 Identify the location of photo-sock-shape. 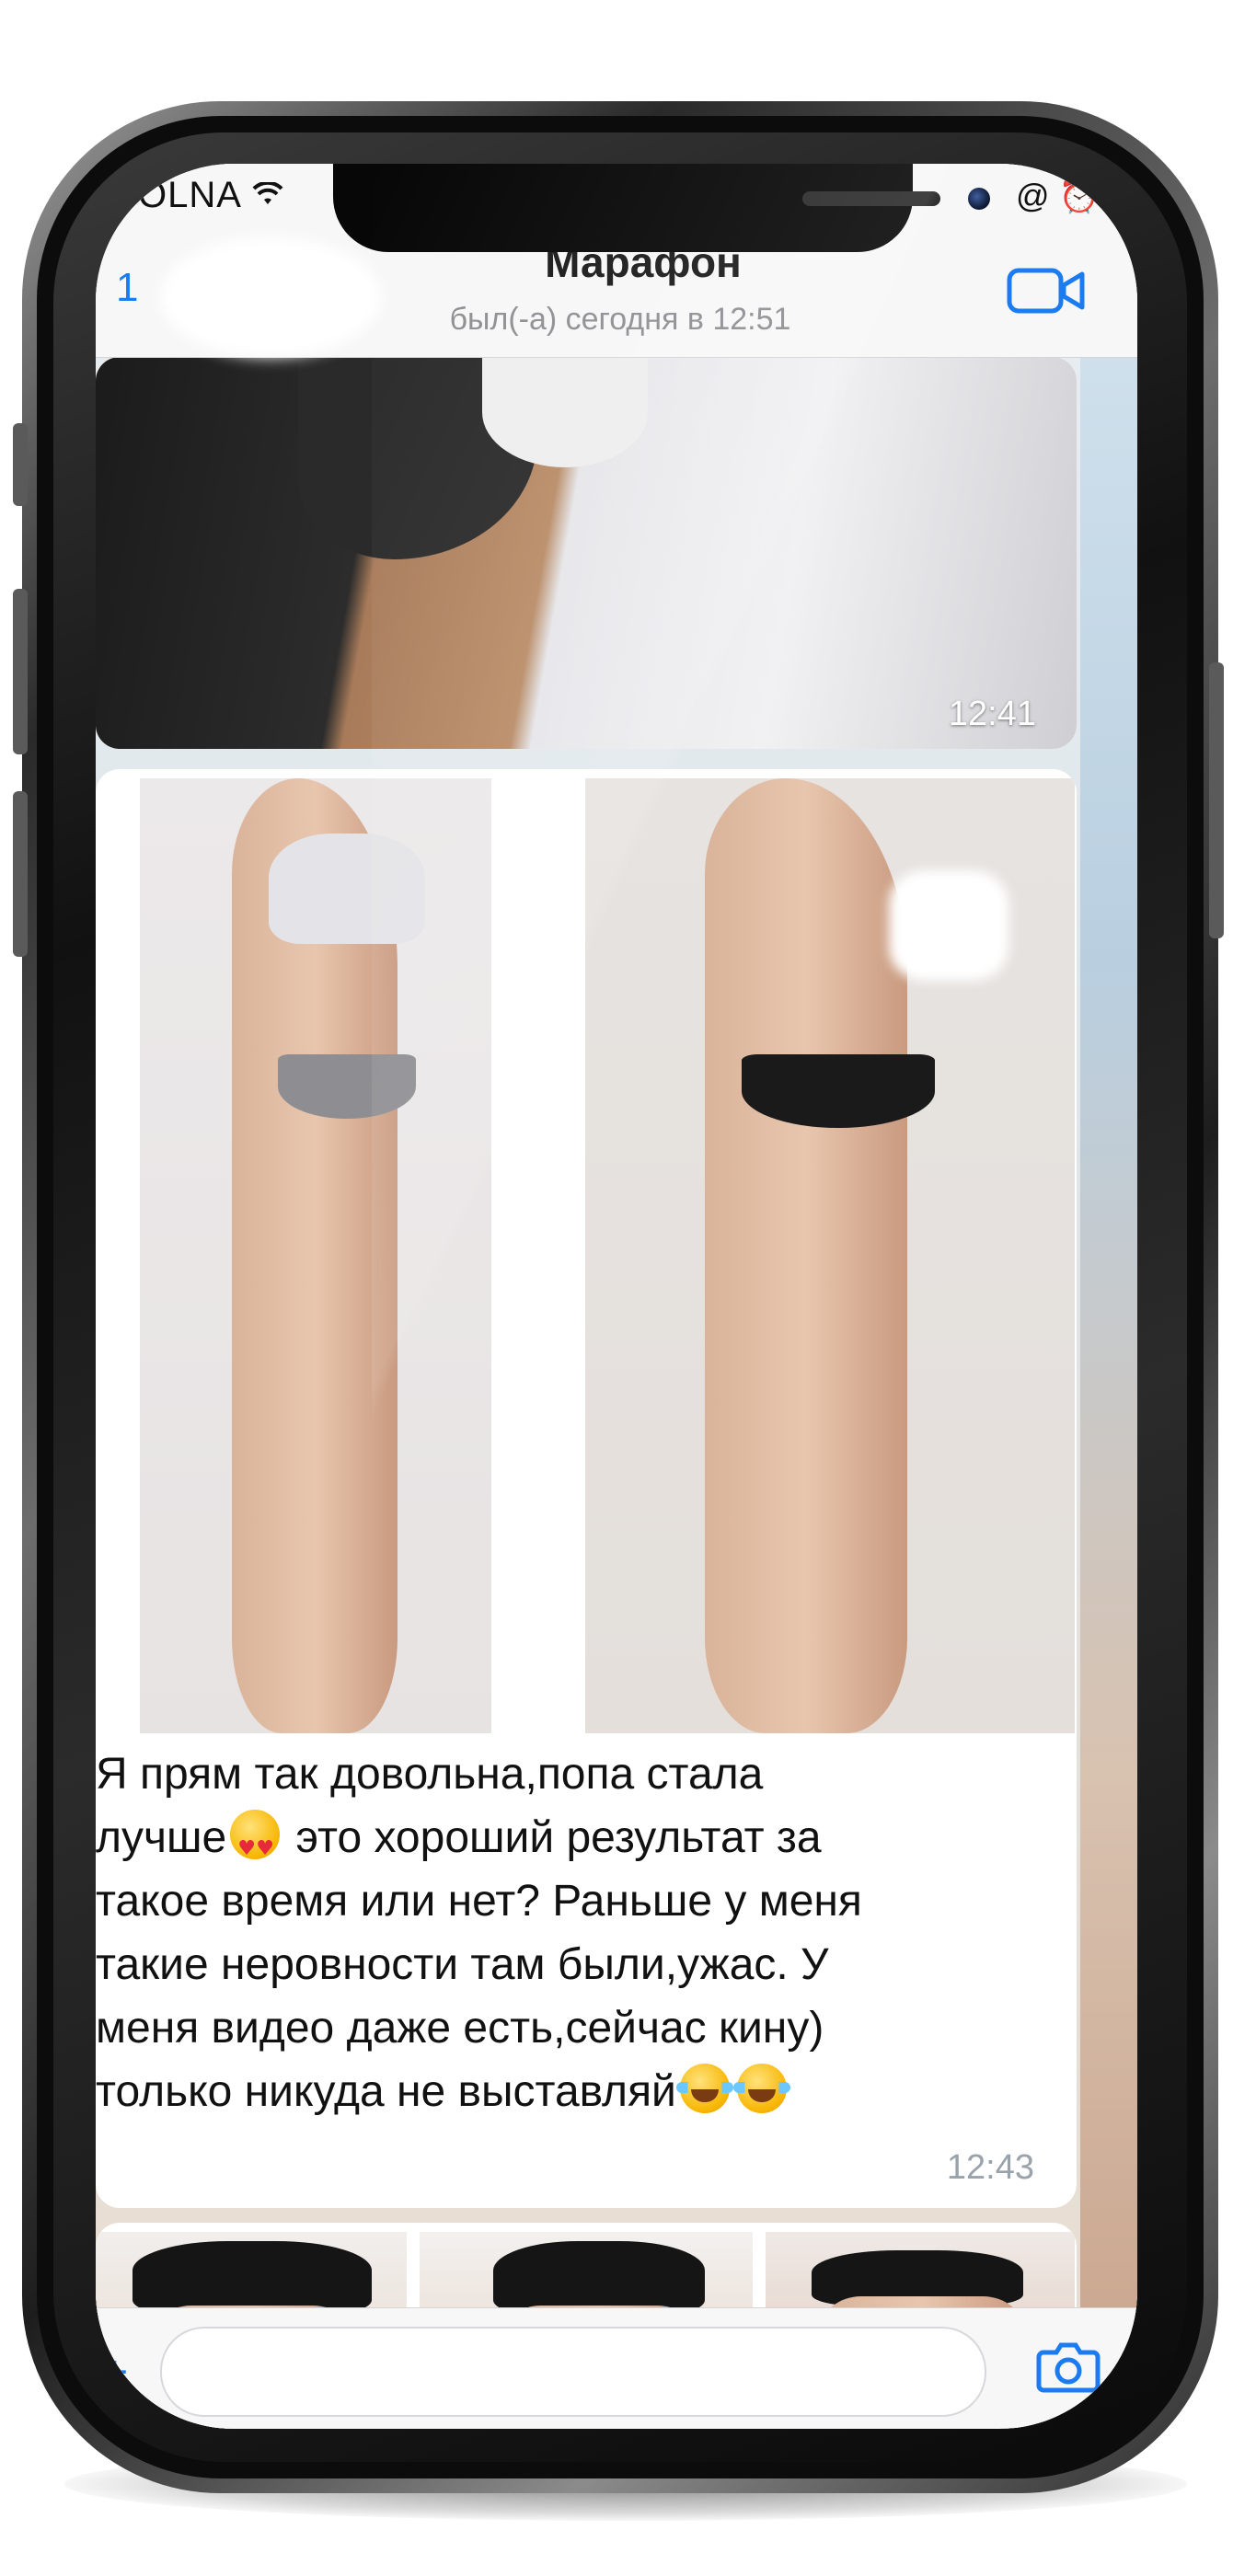
(565, 412).